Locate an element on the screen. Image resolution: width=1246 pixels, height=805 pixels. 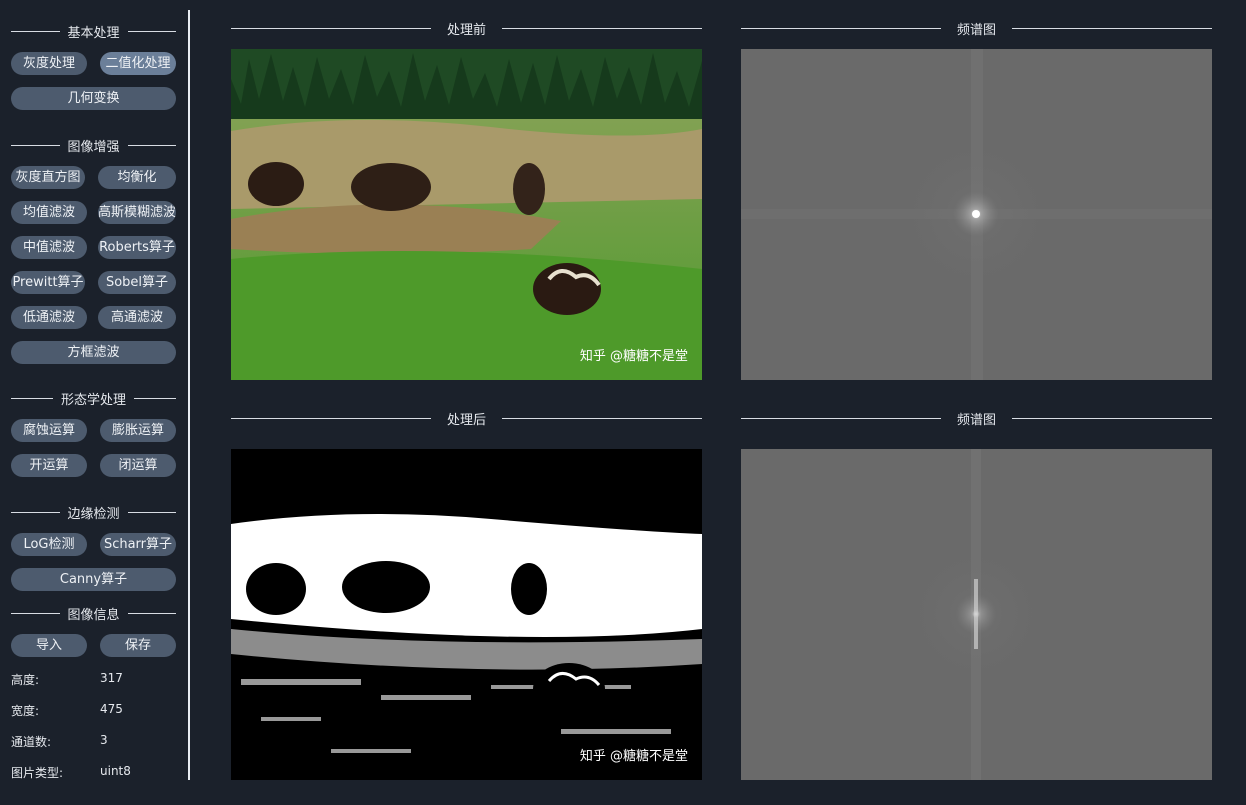
before-title: 处理前 is located at coordinates (467, 28).